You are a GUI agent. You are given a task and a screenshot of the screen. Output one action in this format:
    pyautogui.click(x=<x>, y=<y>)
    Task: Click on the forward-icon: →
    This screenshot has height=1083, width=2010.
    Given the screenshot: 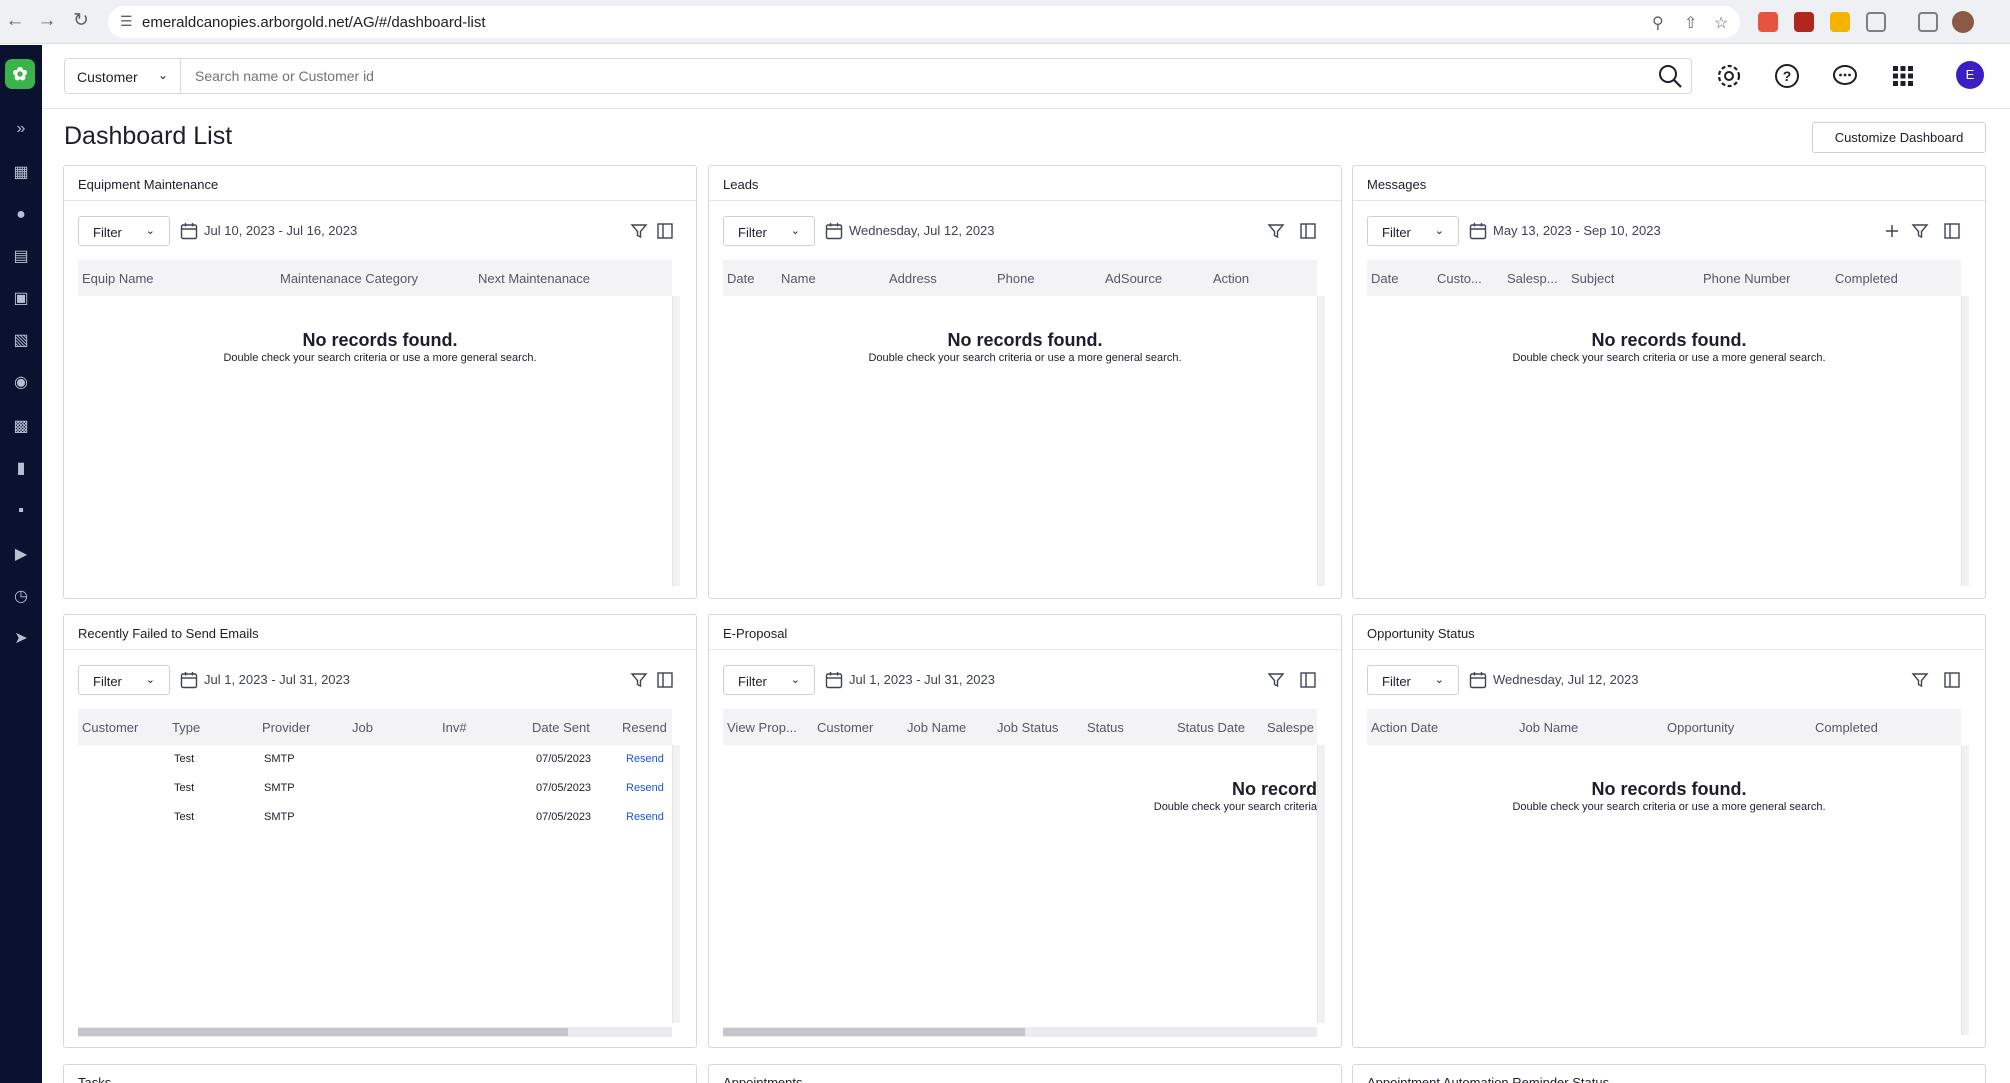 What is the action you would take?
    pyautogui.click(x=47, y=21)
    